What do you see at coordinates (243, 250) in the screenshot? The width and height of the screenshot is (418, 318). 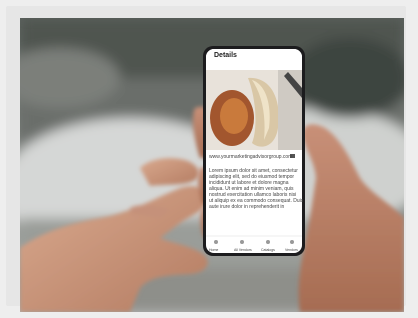 I see `nav-all-vendors: All Vendors` at bounding box center [243, 250].